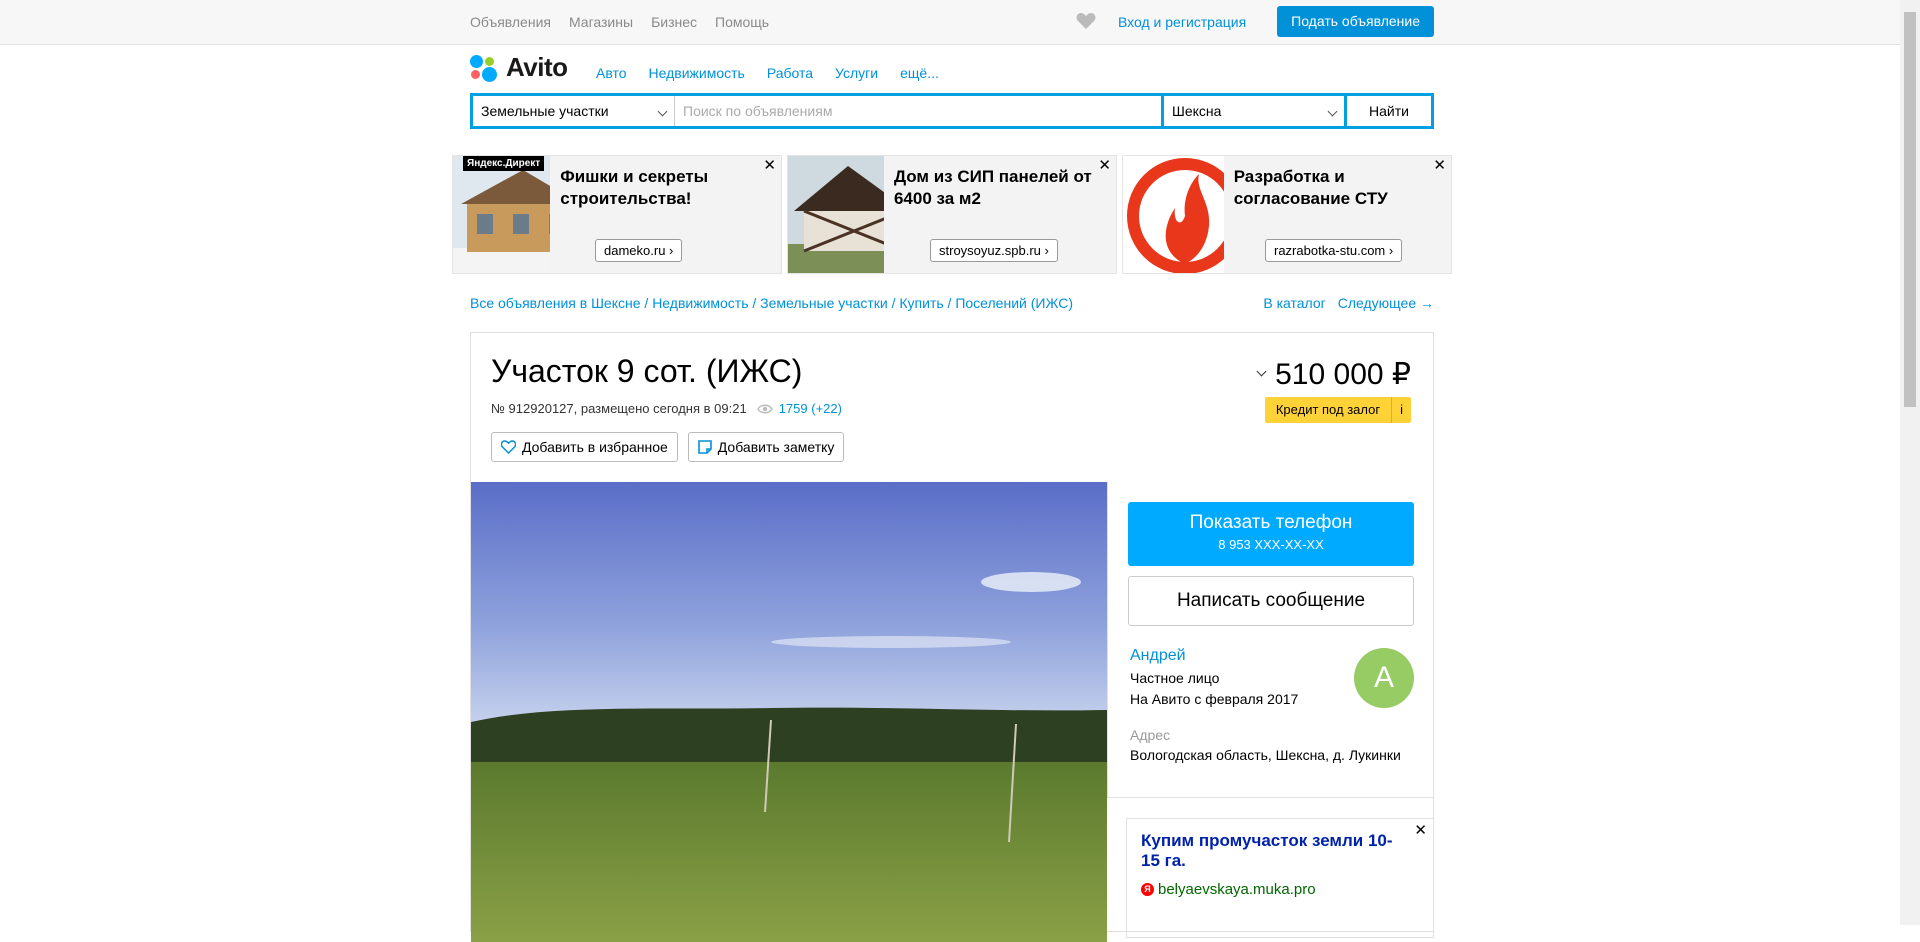 This screenshot has height=942, width=1920. I want to click on ad-title: Фишки и секреты строительства!, so click(634, 187).